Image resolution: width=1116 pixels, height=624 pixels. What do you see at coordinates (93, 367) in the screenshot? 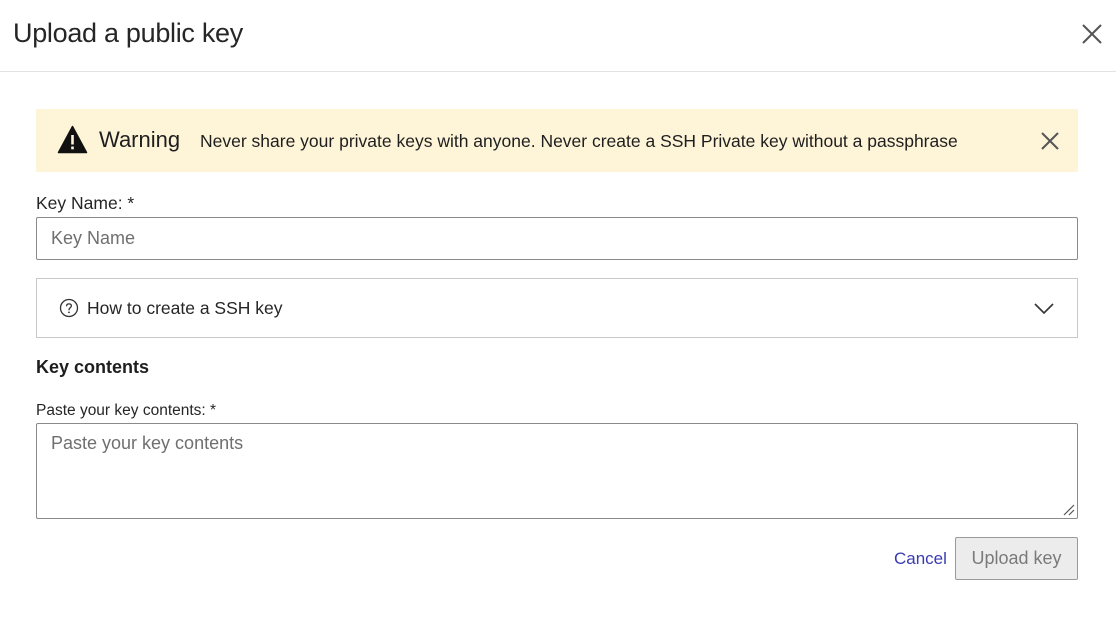
I see `key-contents-heading: Key contents` at bounding box center [93, 367].